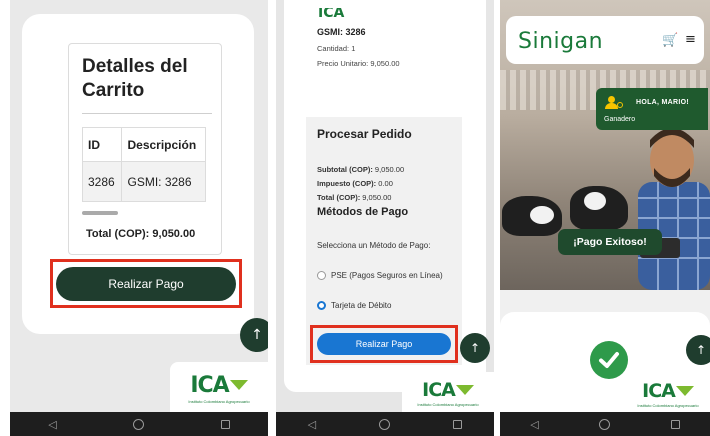 Image resolution: width=710 pixels, height=436 pixels. What do you see at coordinates (163, 181) in the screenshot?
I see `cell-description: GSMI: 3286` at bounding box center [163, 181].